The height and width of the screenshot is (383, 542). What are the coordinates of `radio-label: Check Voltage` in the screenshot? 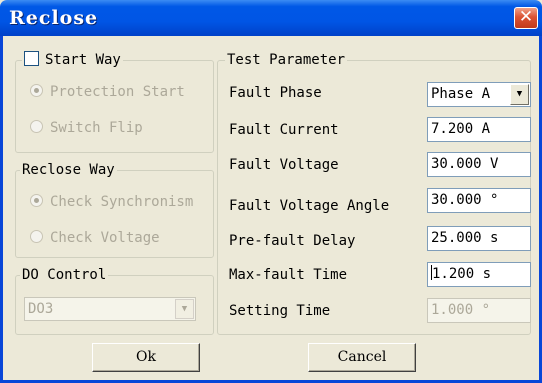 It's located at (105, 238).